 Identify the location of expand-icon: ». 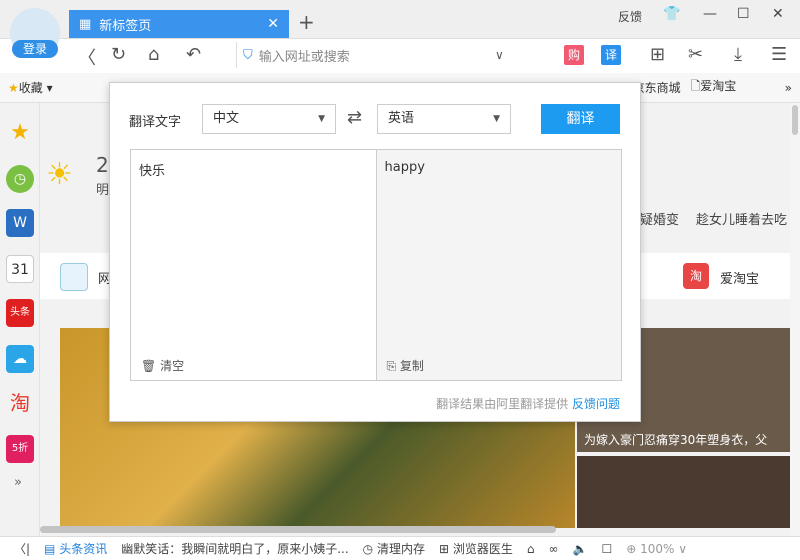
(18, 482).